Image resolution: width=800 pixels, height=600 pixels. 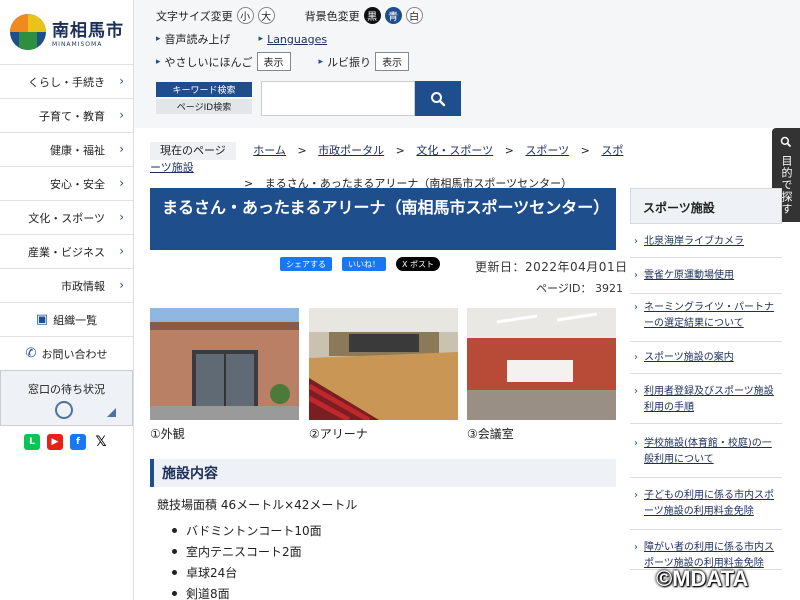 What do you see at coordinates (66, 389) in the screenshot?
I see `wait-status-label: 窓口の待ち状況` at bounding box center [66, 389].